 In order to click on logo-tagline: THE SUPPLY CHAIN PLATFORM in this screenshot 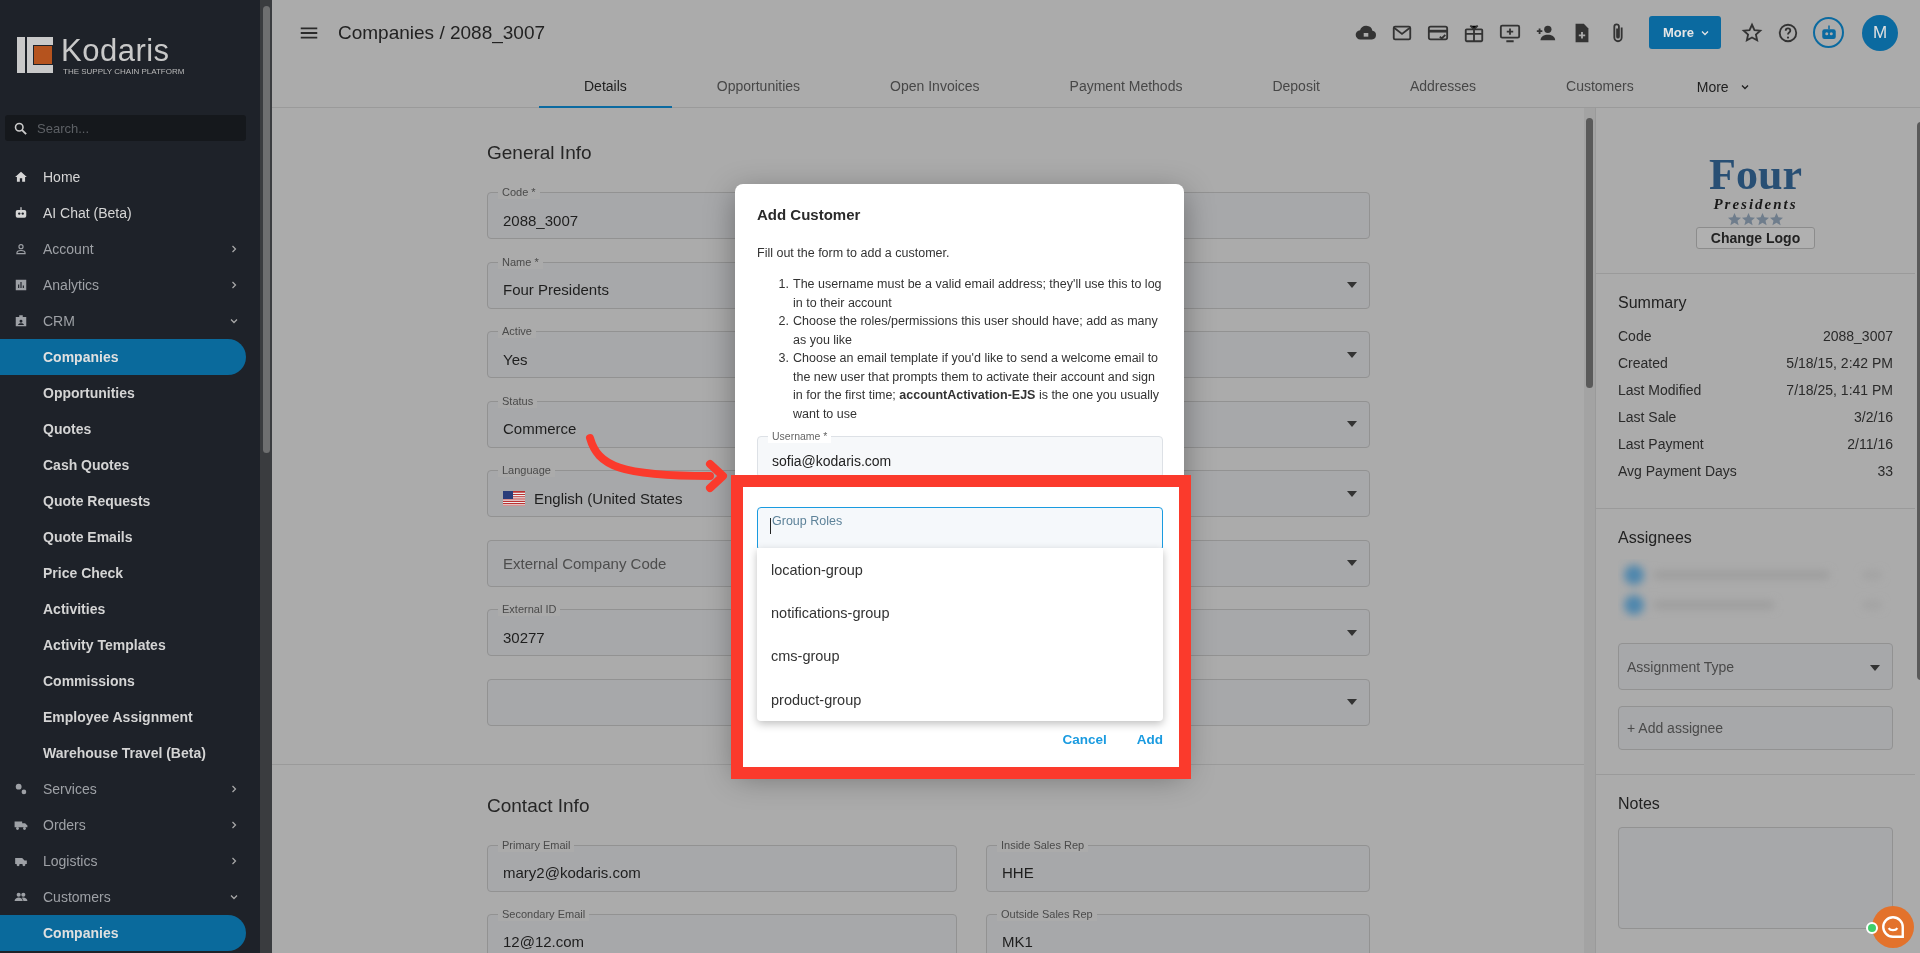, I will do `click(124, 71)`.